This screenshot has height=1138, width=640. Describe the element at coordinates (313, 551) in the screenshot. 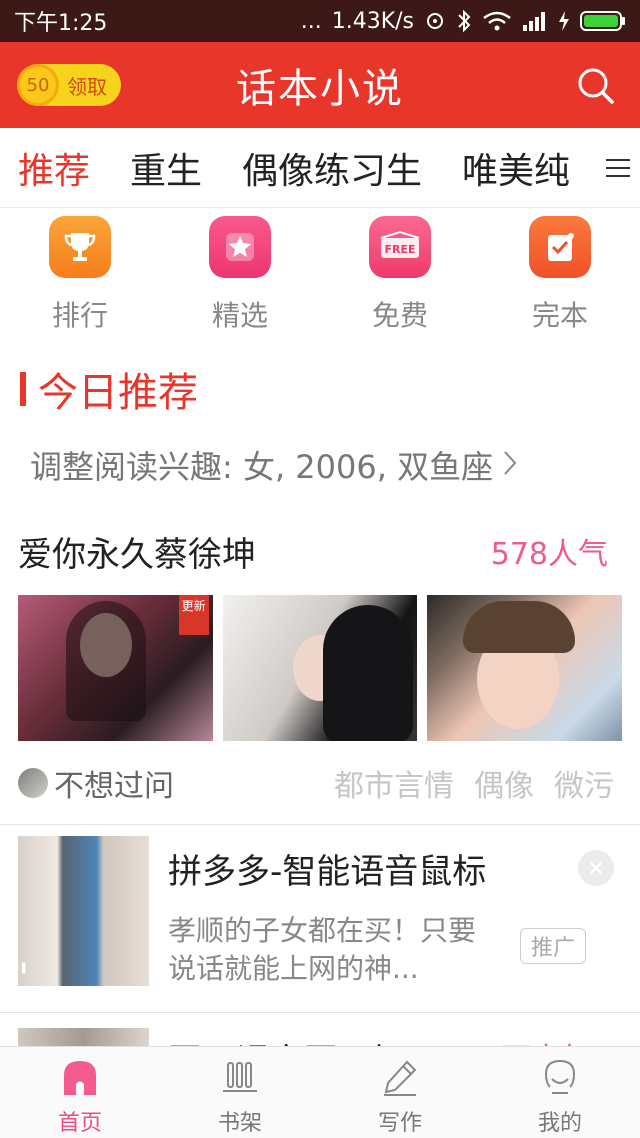

I see `book-header: 爱你永久蔡徐坤 578人气` at that location.